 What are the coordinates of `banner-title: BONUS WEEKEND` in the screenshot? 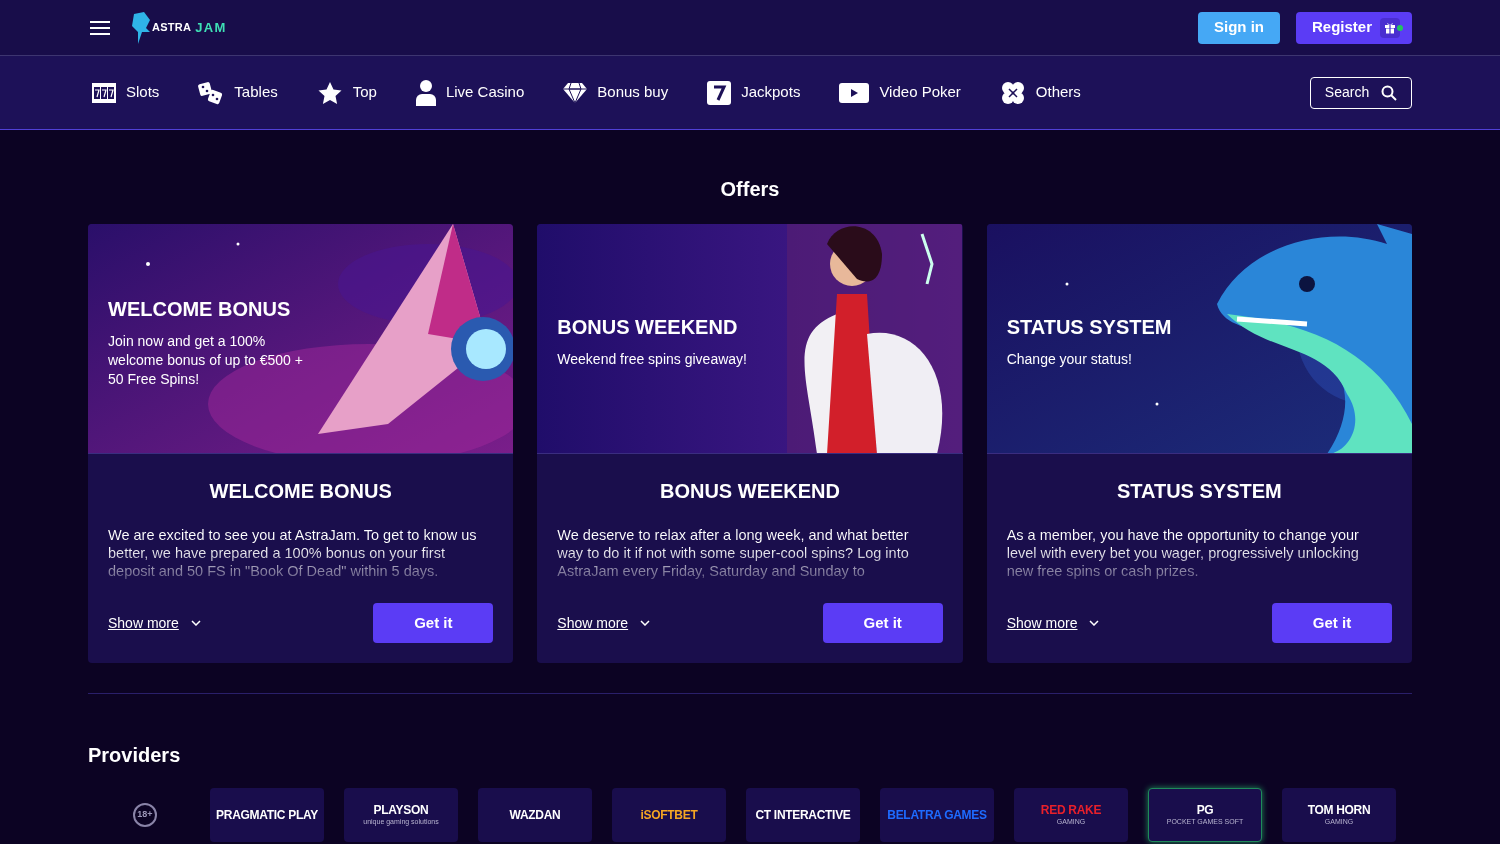 It's located at (648, 327).